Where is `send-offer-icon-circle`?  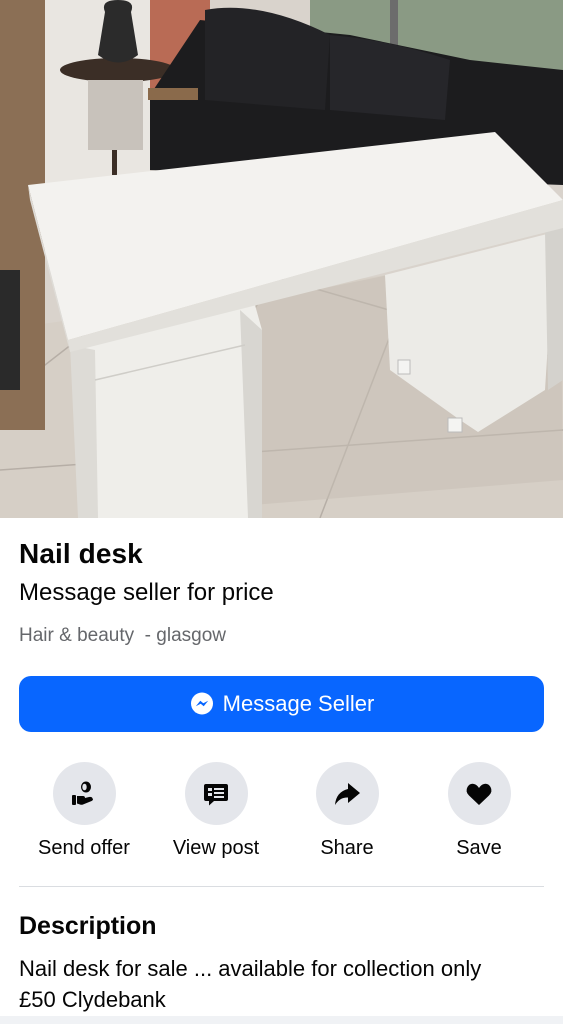
send-offer-icon-circle is located at coordinates (84, 793).